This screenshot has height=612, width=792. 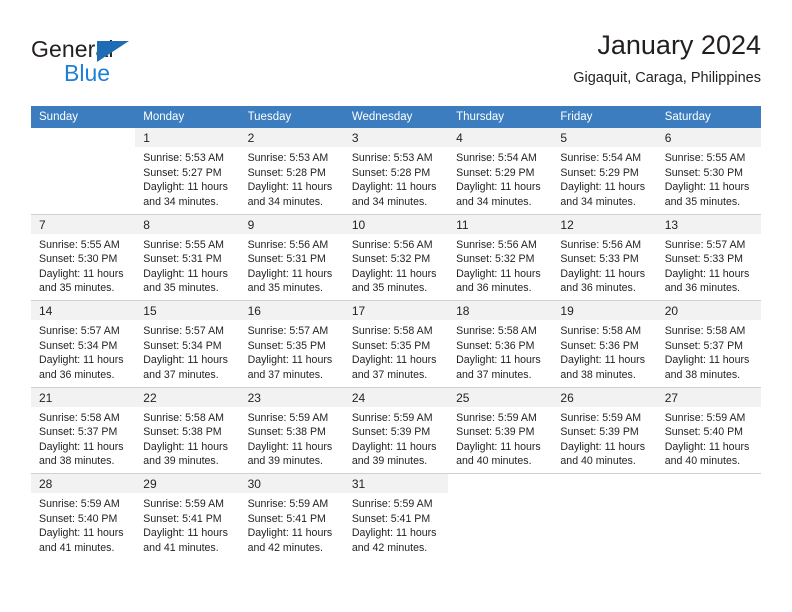 I want to click on day-number: 27, so click(x=708, y=396).